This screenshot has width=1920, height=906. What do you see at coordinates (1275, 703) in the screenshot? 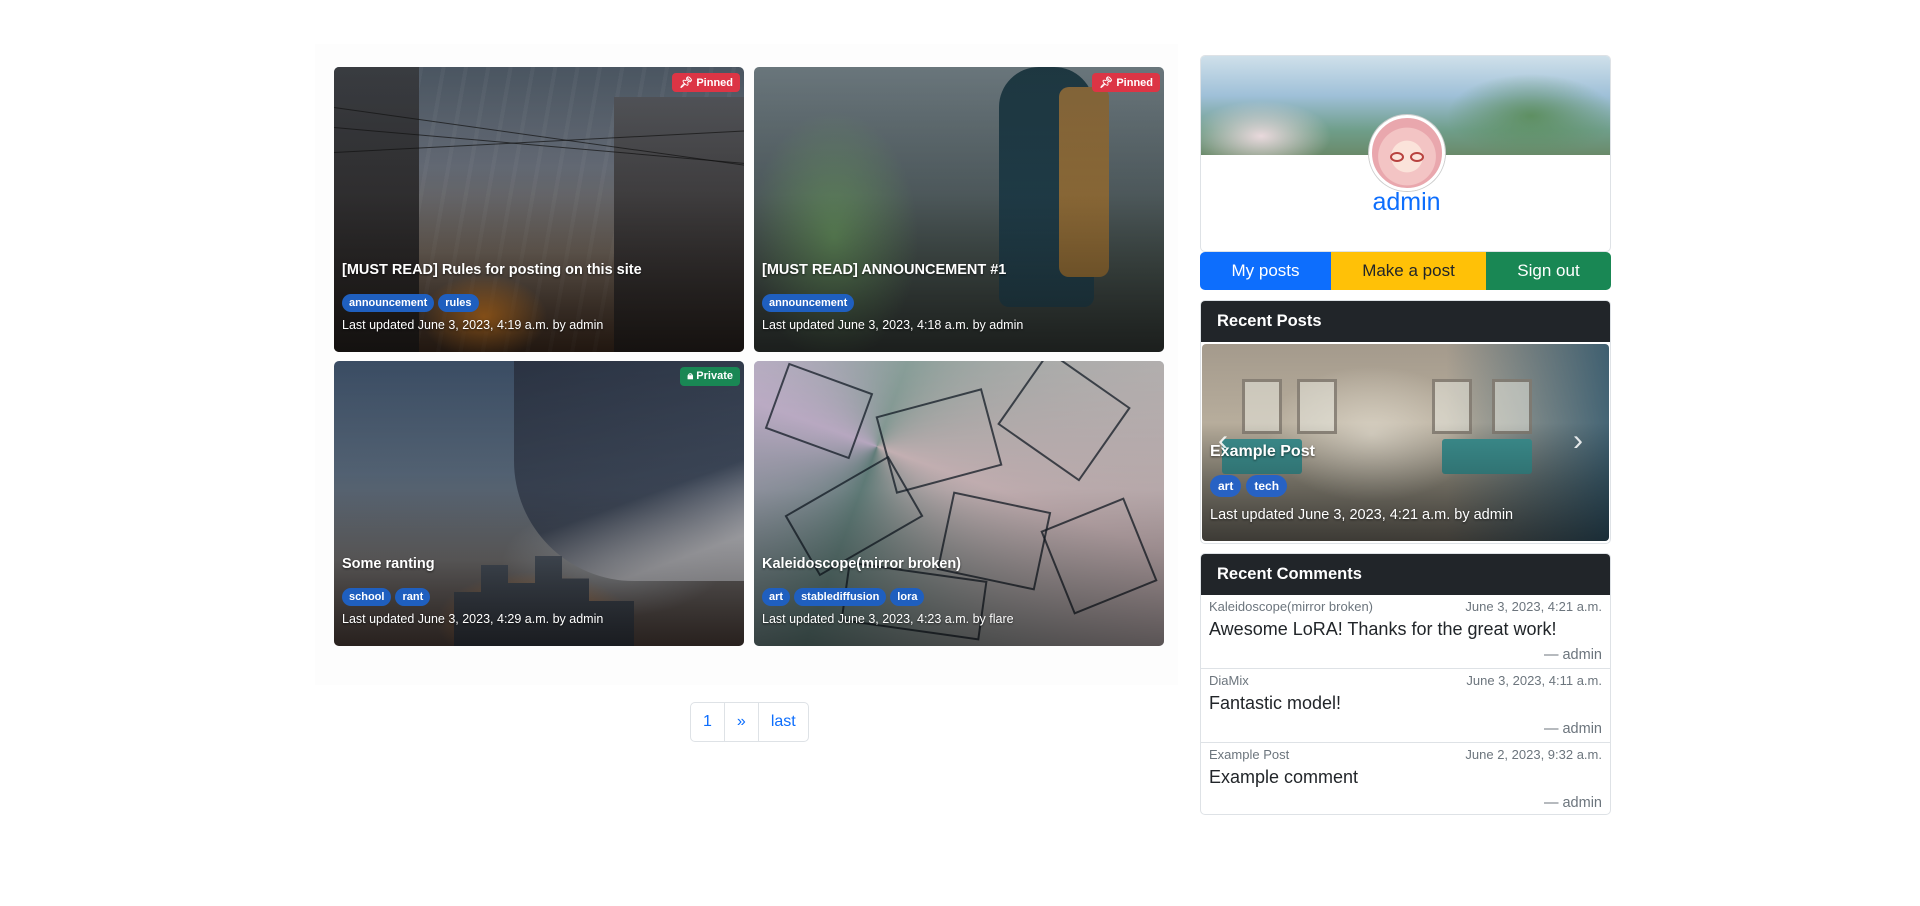
I see `comment-body: Fantastic model!` at bounding box center [1275, 703].